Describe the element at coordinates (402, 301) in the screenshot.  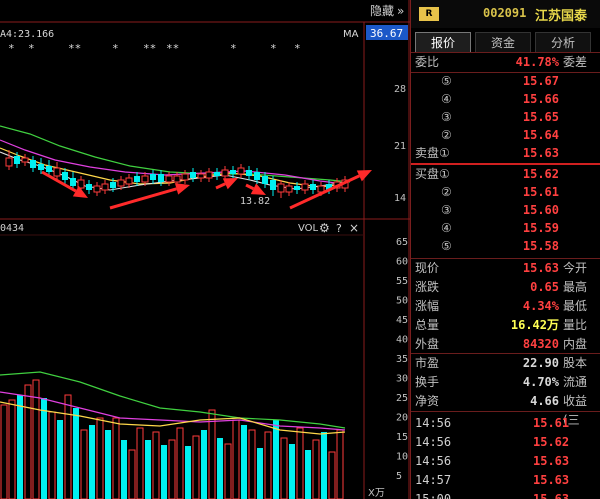
I see `vol-axis-tick: 50` at that location.